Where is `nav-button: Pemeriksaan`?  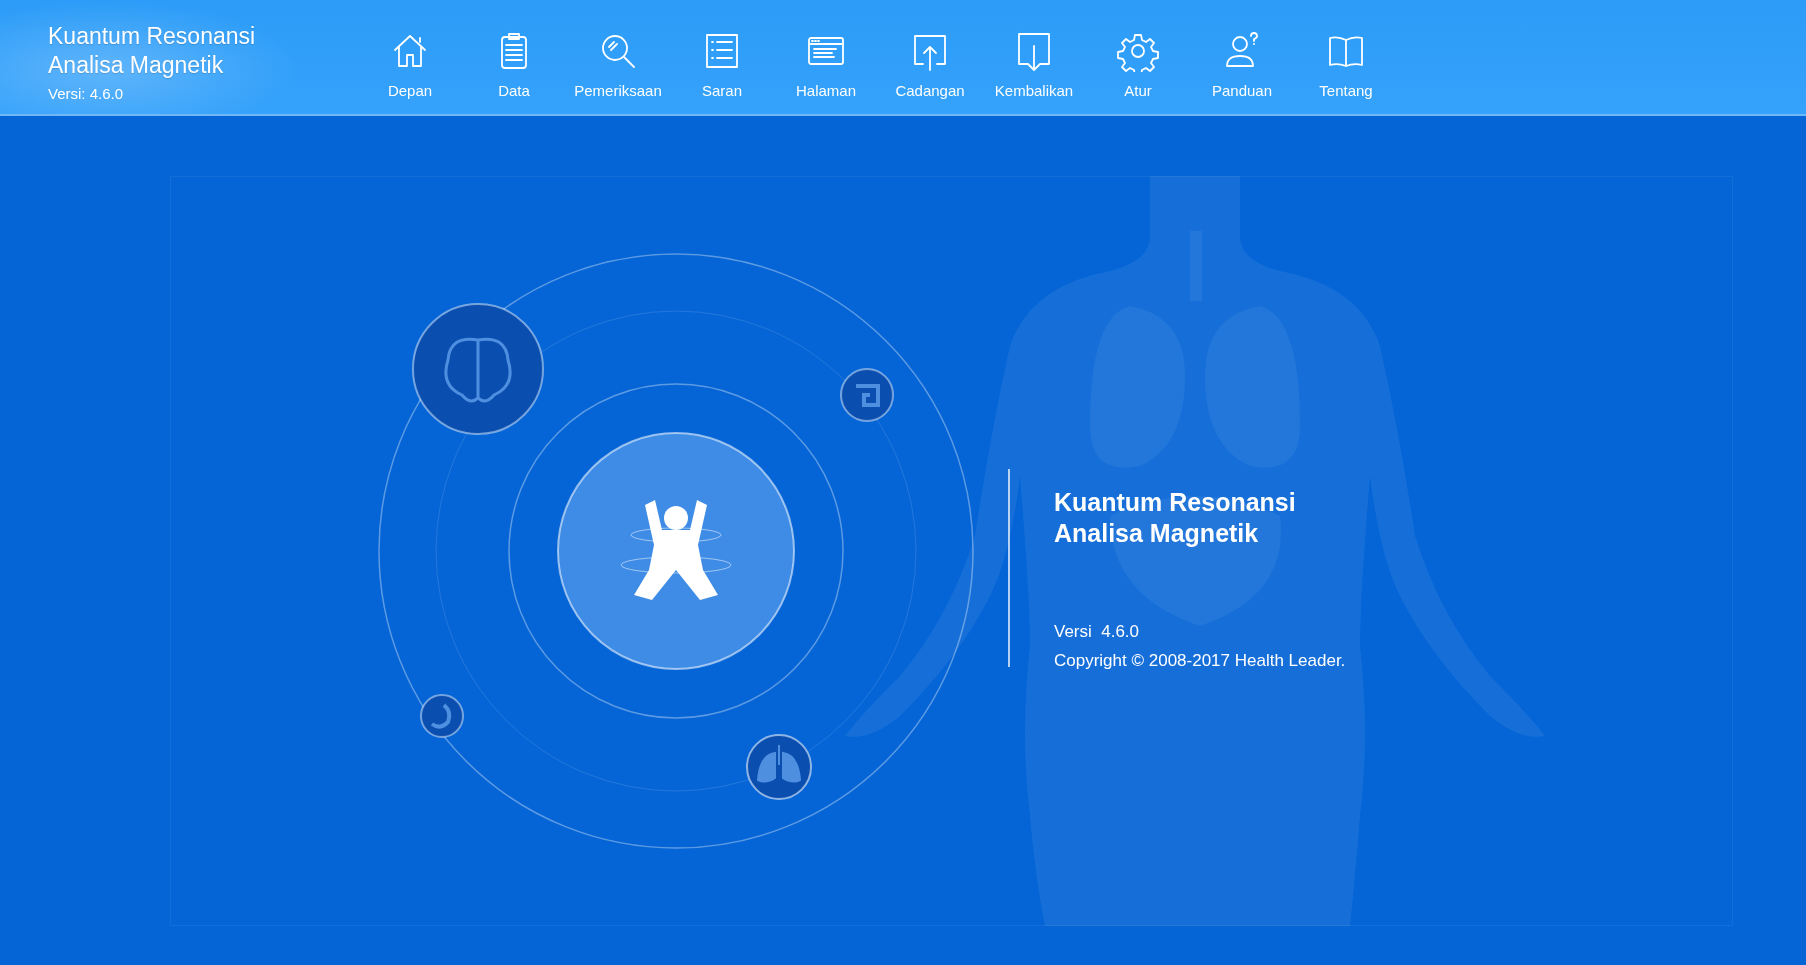
nav-button: Pemeriksaan is located at coordinates (618, 57).